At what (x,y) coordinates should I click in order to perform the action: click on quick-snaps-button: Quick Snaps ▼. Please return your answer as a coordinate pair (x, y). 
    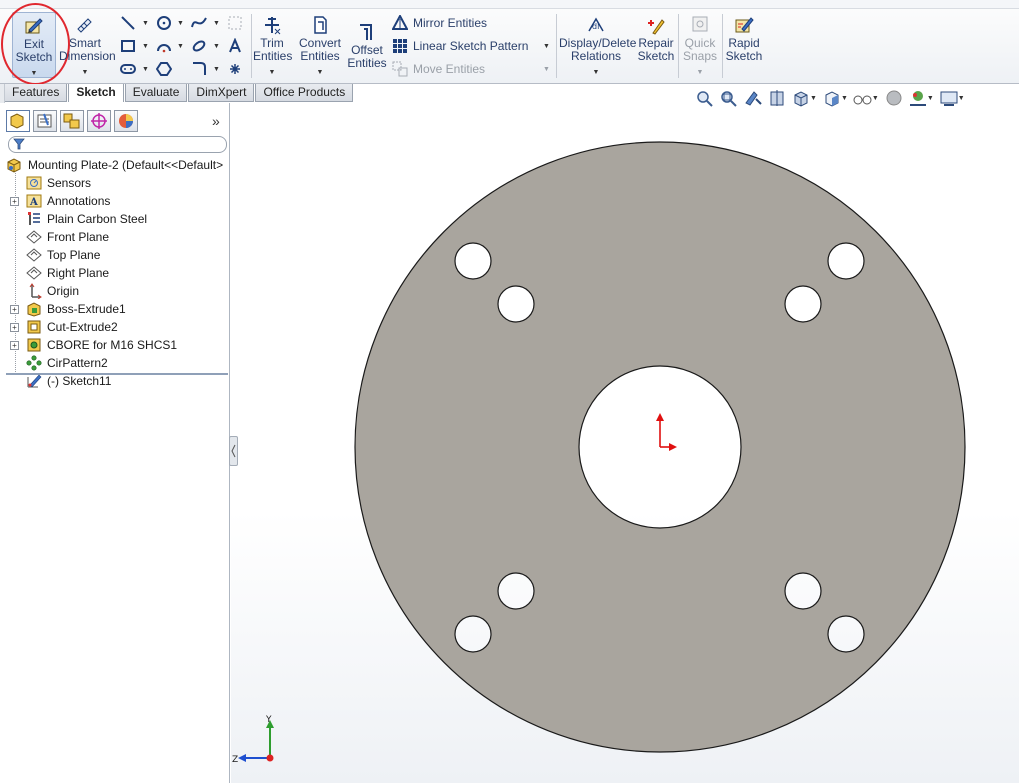
    Looking at the image, I should click on (700, 47).